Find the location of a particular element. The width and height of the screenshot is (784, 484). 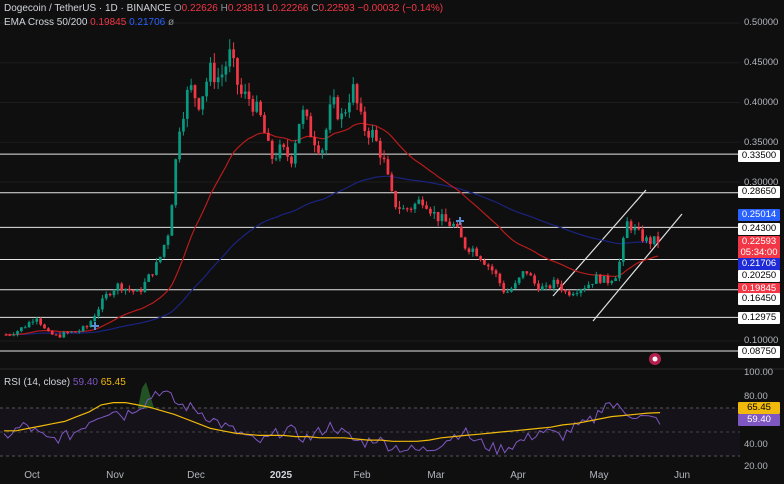

price-tick: 0.50000 is located at coordinates (761, 22).